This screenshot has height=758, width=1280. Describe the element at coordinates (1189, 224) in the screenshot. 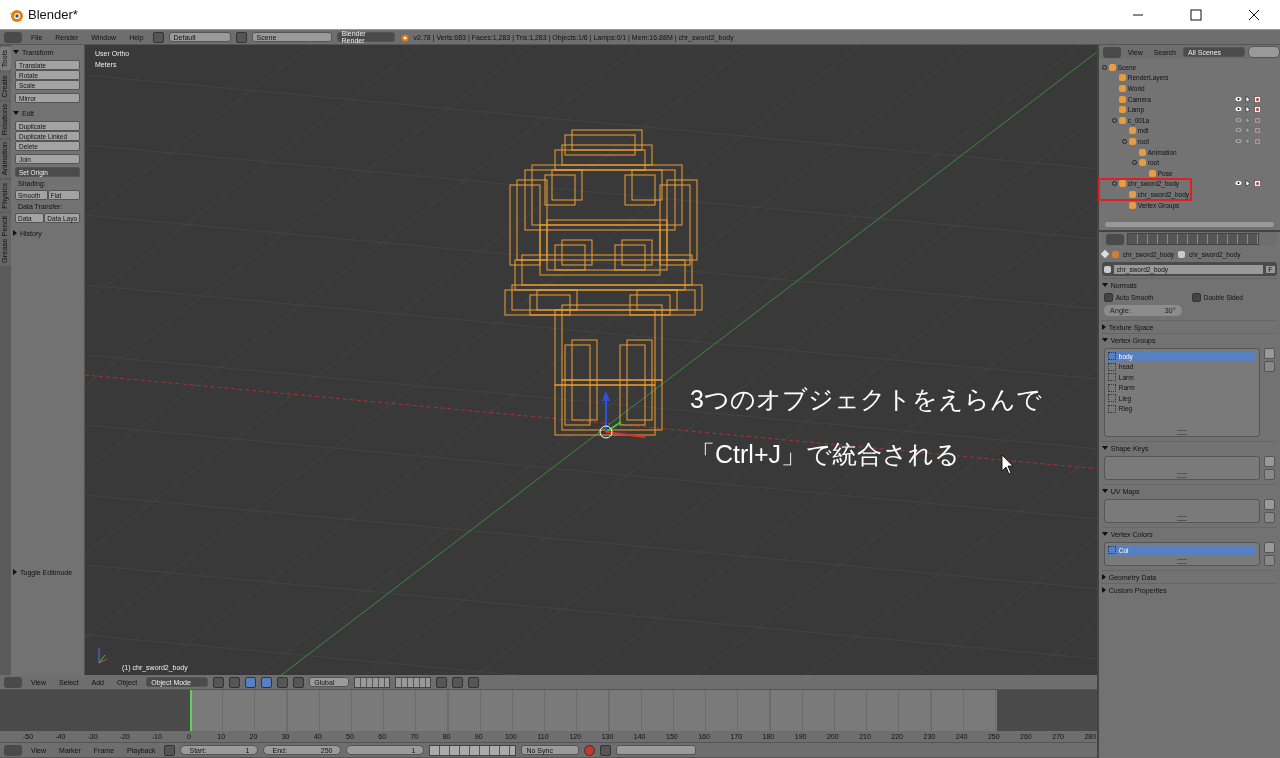

I see `scroll-bar` at that location.